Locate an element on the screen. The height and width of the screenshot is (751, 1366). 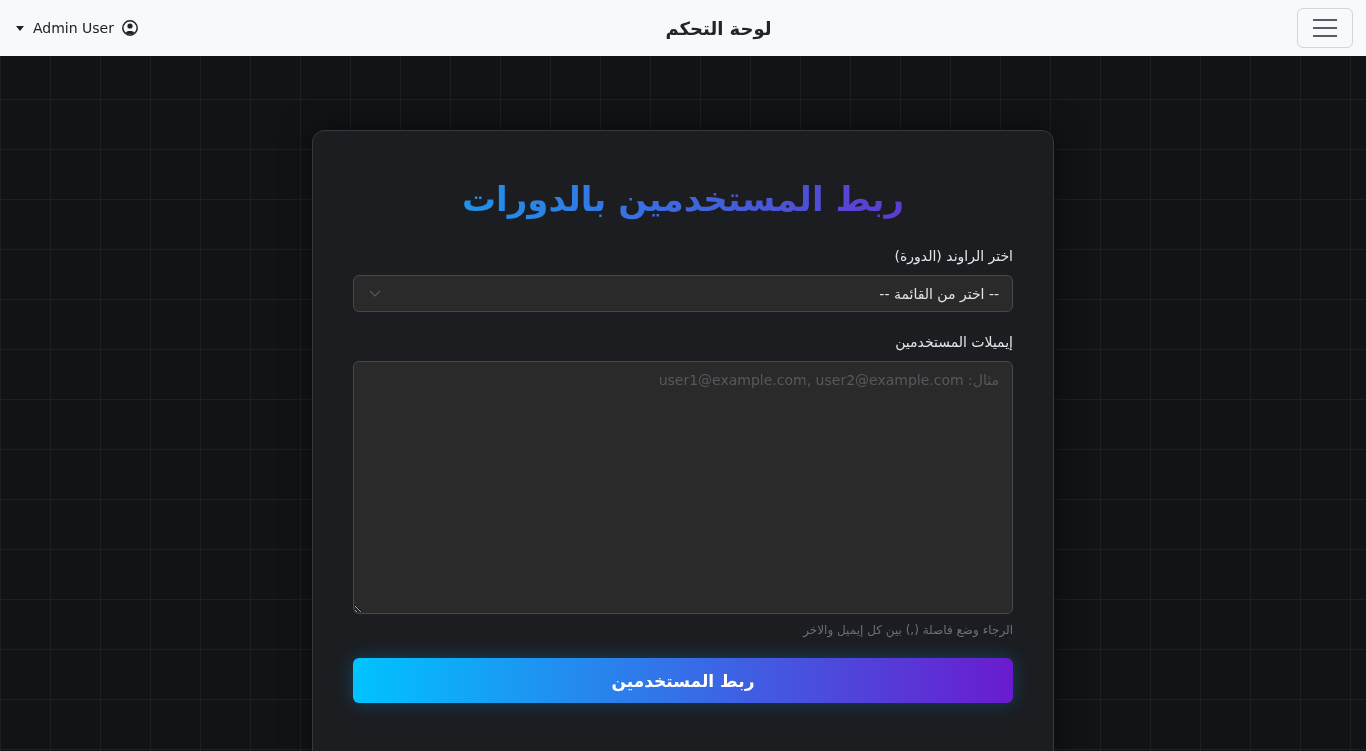
round-select: -- اختر من القائمة -- is located at coordinates (683, 293).